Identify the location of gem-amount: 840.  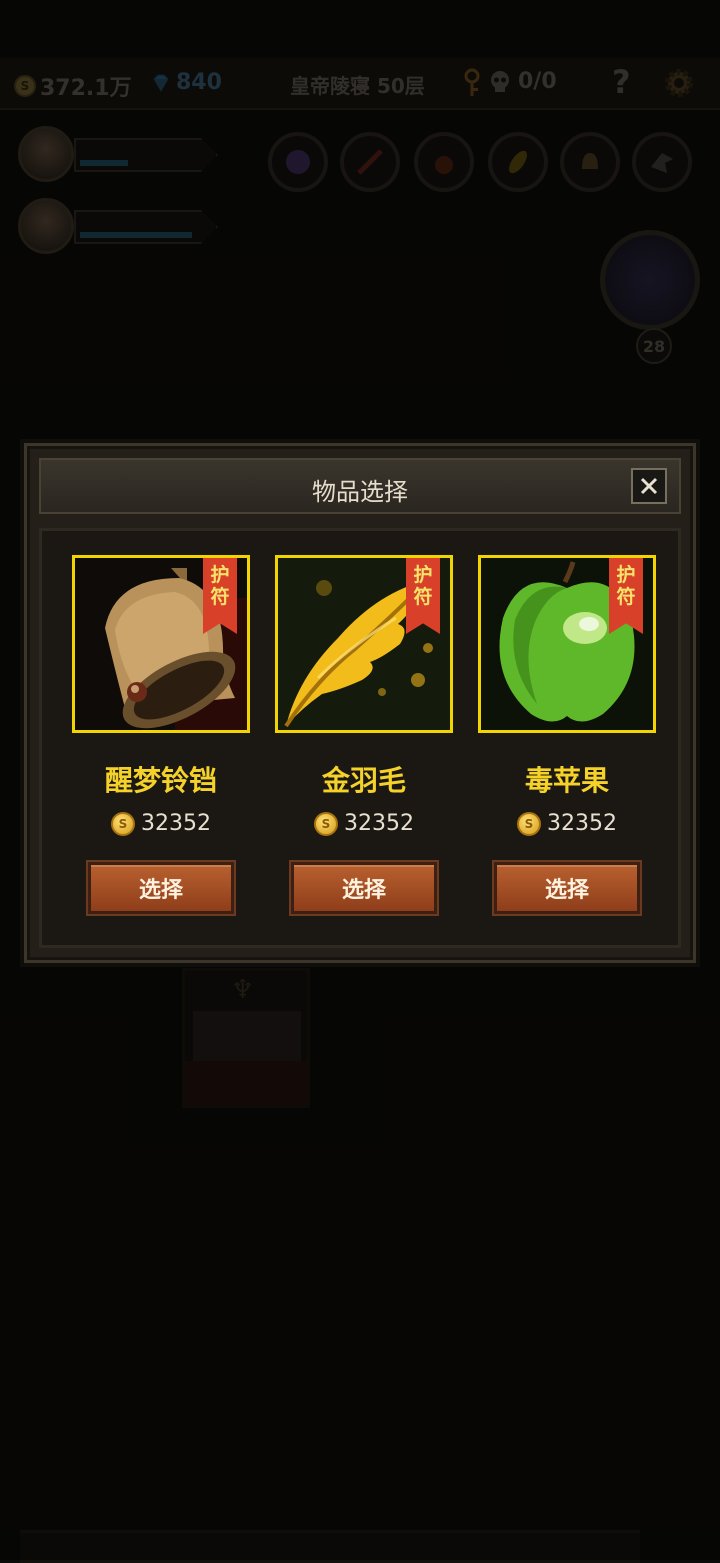
(199, 82).